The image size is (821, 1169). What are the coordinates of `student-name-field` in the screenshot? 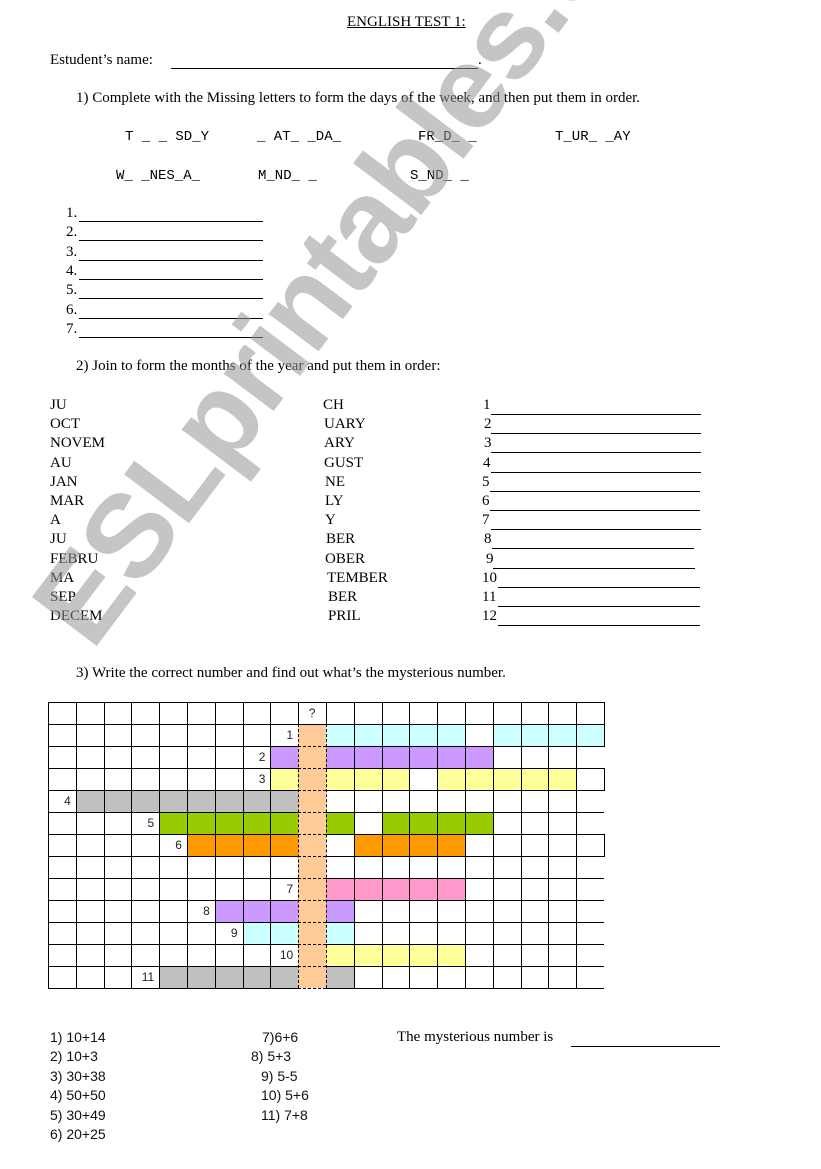 It's located at (324, 68).